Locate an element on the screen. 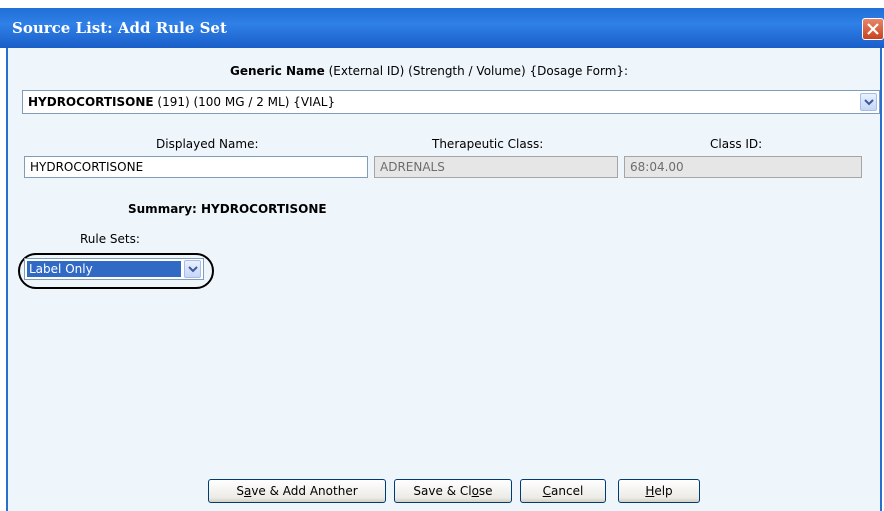 The image size is (884, 511). save-close-label-u: o is located at coordinates (475, 491).